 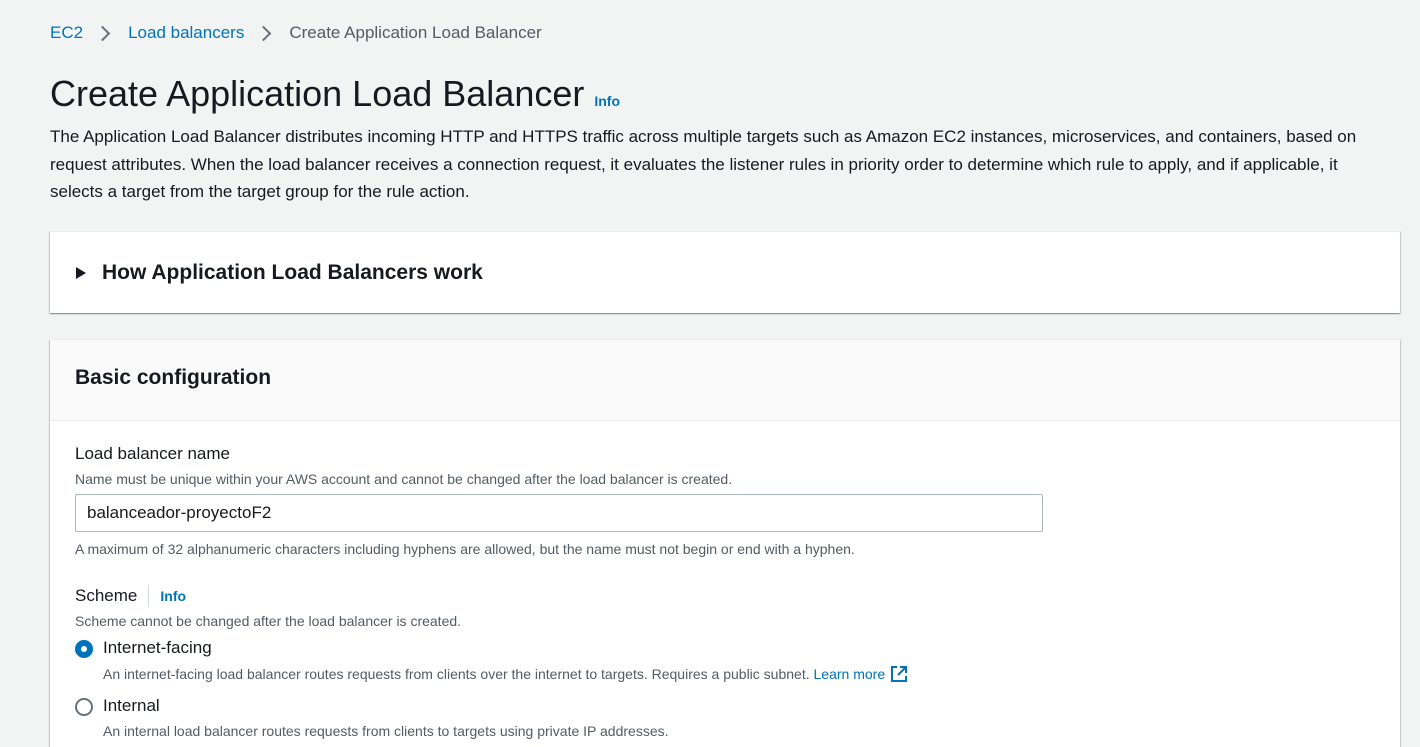 I want to click on page-title: Create Application Load Balancer, so click(x=317, y=93).